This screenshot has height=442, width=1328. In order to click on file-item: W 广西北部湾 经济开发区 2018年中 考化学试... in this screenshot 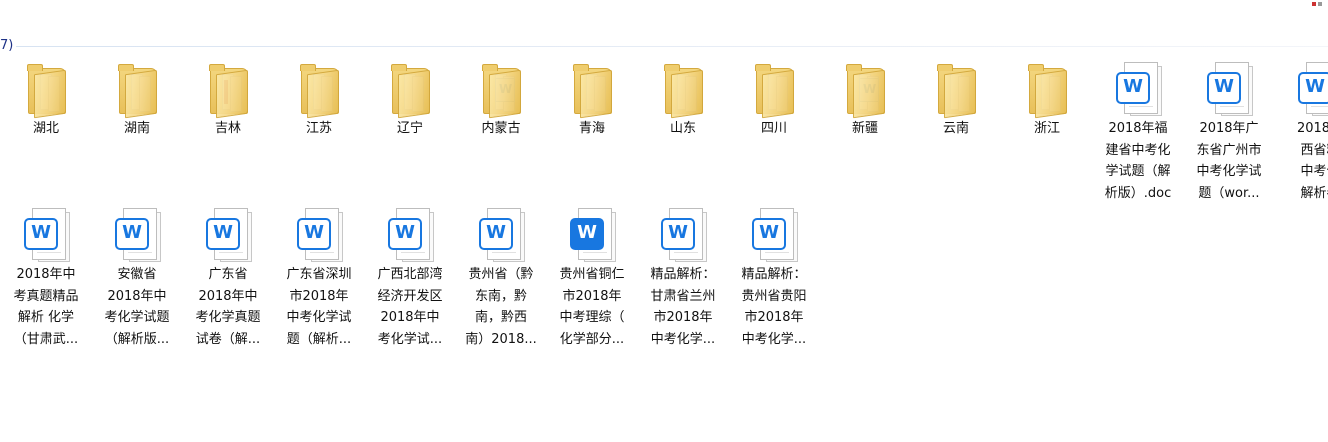, I will do `click(410, 277)`.